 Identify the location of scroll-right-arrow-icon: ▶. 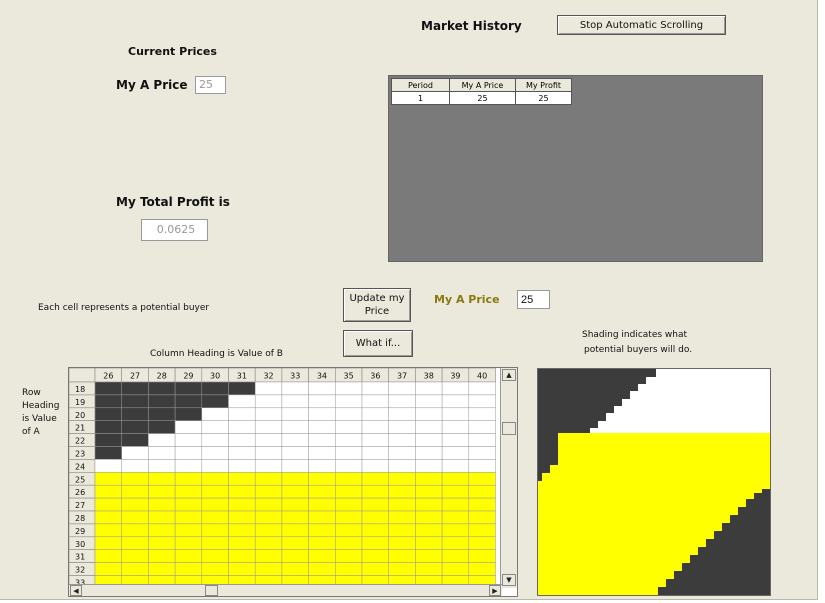
(495, 590).